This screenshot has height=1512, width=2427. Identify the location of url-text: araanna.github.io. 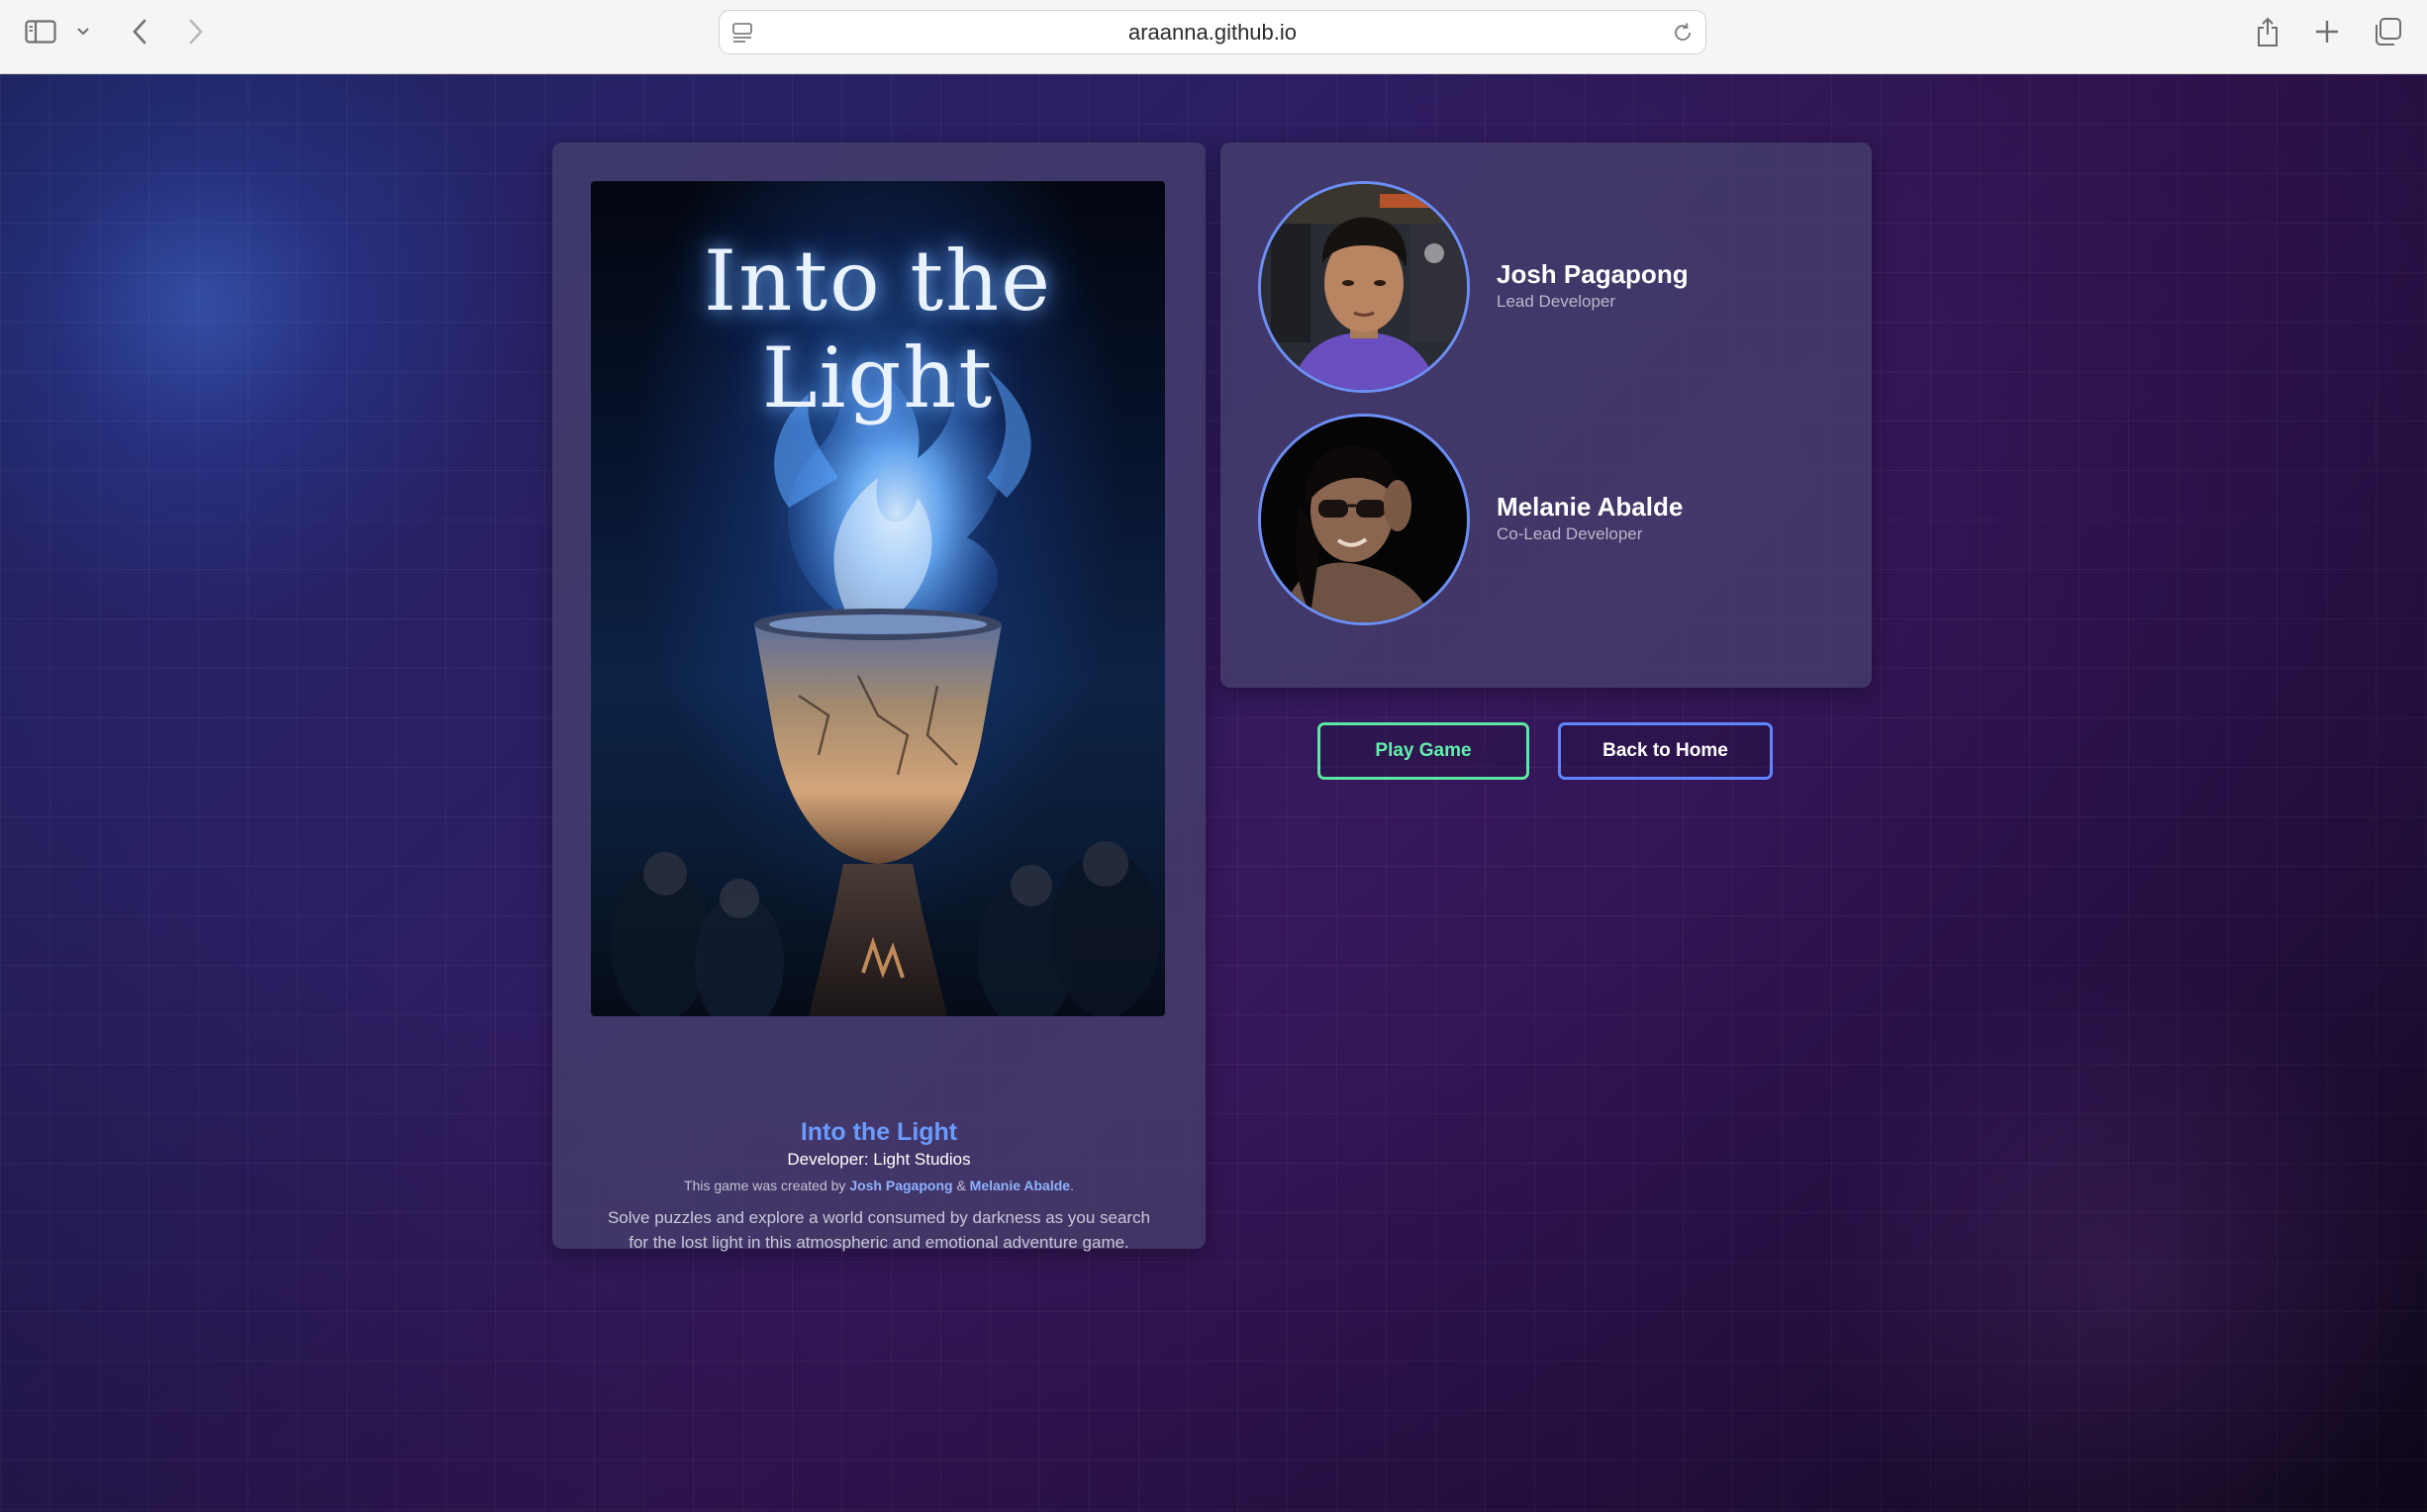
(1213, 32).